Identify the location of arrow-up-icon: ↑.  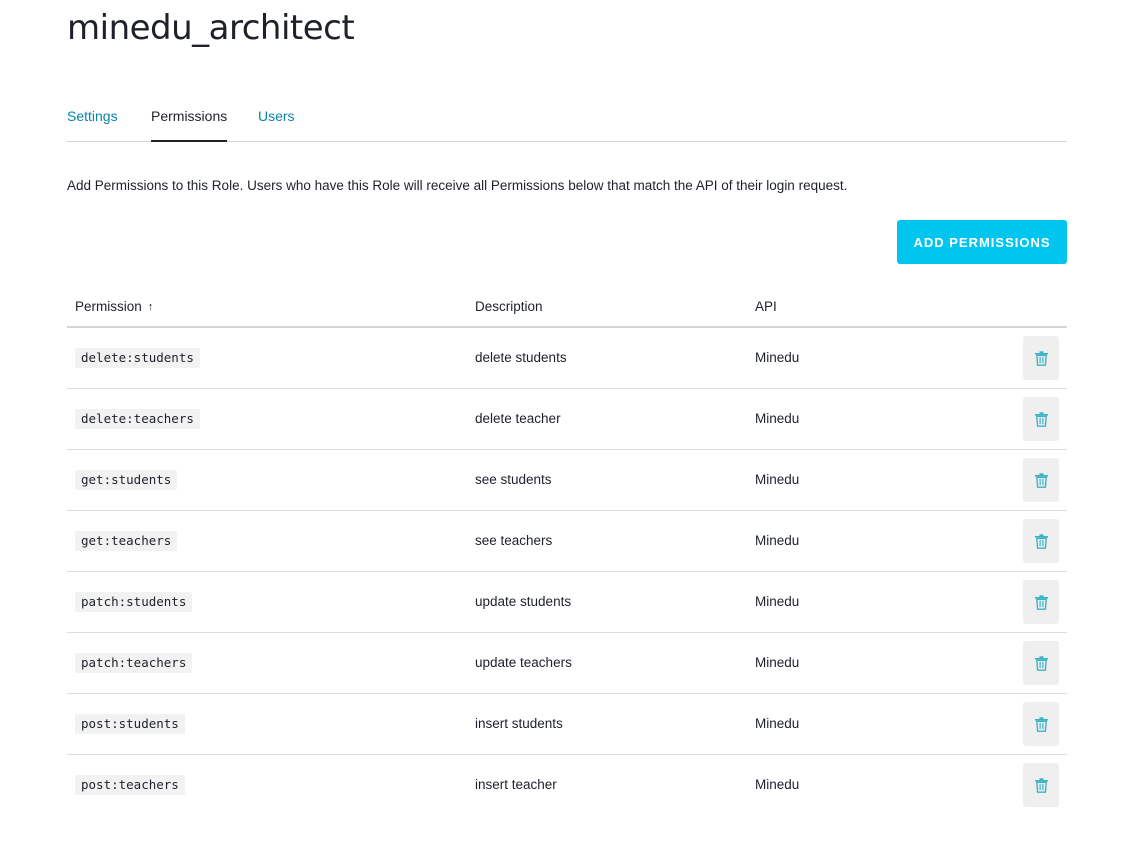
(150, 307).